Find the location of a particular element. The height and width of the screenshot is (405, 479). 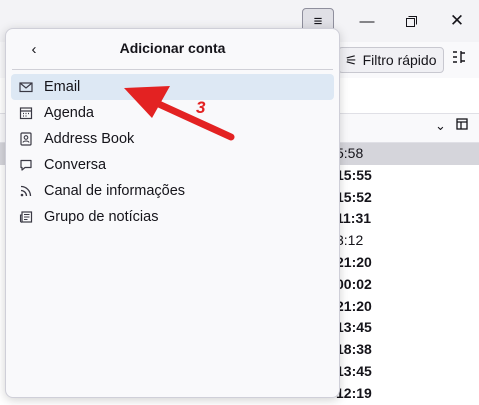

close-button: ✕ is located at coordinates (457, 21).